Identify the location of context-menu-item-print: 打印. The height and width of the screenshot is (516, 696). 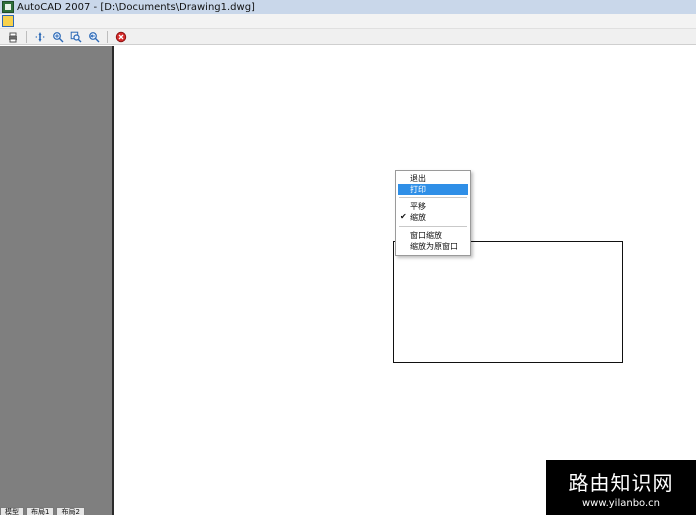
(433, 189).